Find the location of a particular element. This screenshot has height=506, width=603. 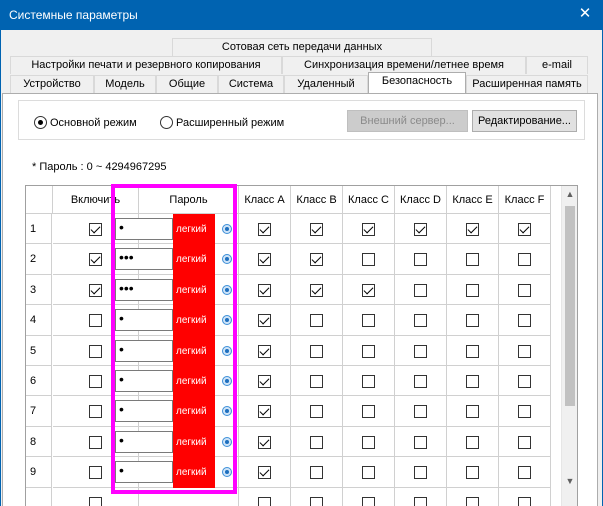

close-icon: ✕ is located at coordinates (585, 14).